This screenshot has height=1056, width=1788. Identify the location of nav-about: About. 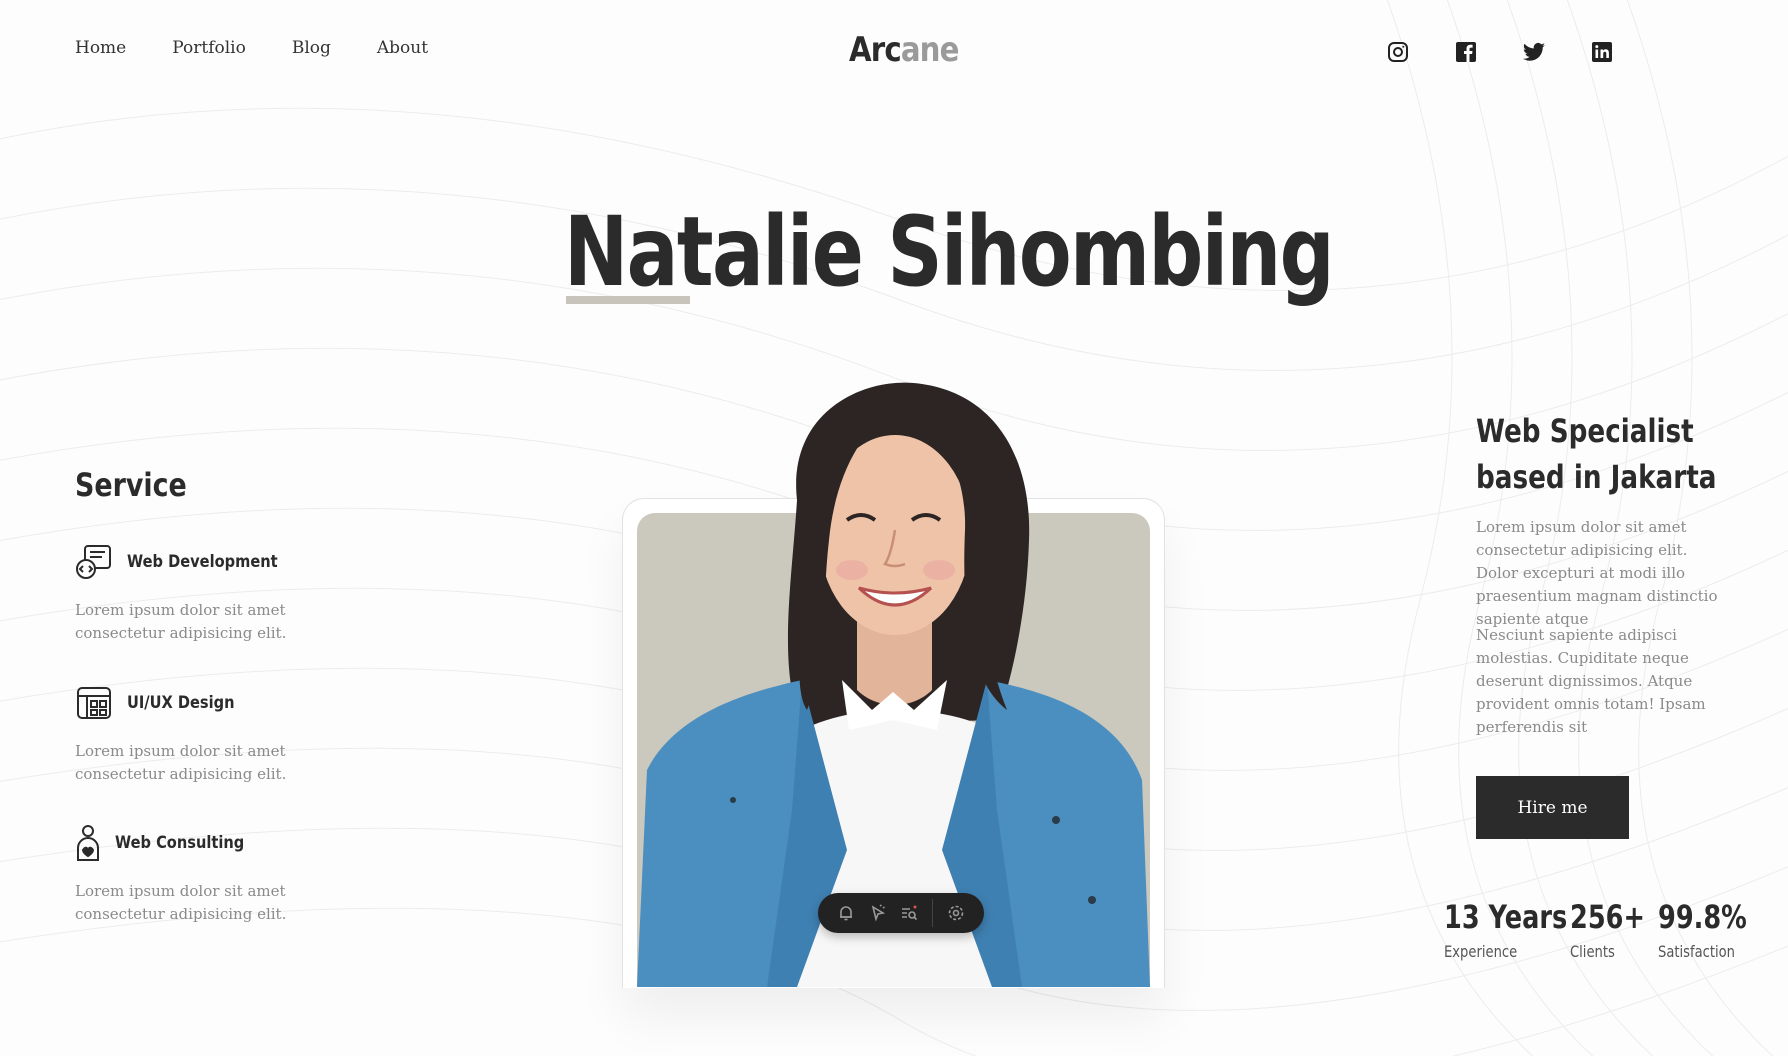
(402, 48).